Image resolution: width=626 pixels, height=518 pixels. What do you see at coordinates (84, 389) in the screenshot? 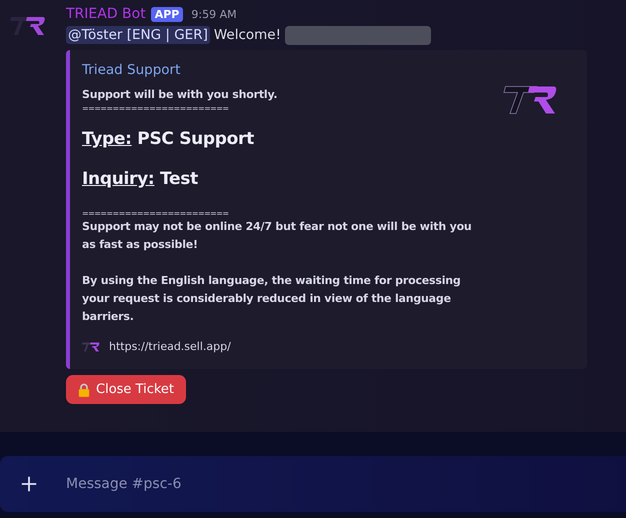
I see `lock-icon` at bounding box center [84, 389].